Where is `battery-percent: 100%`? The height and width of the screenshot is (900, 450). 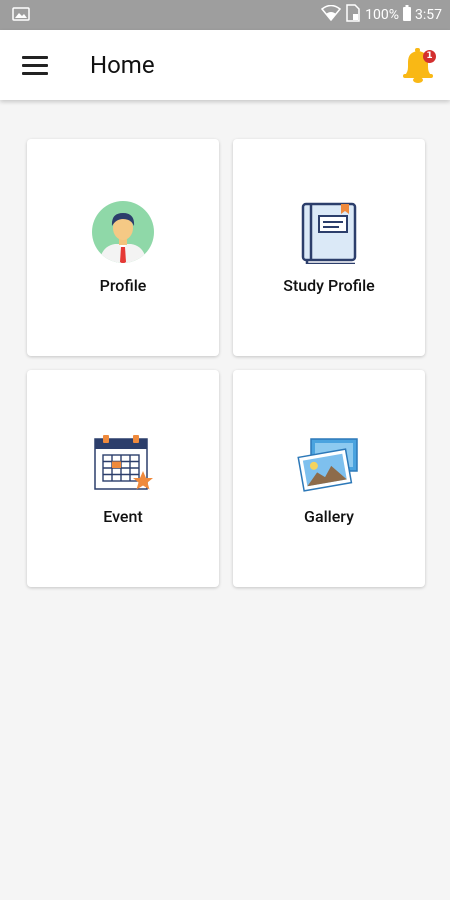
battery-percent: 100% is located at coordinates (382, 15).